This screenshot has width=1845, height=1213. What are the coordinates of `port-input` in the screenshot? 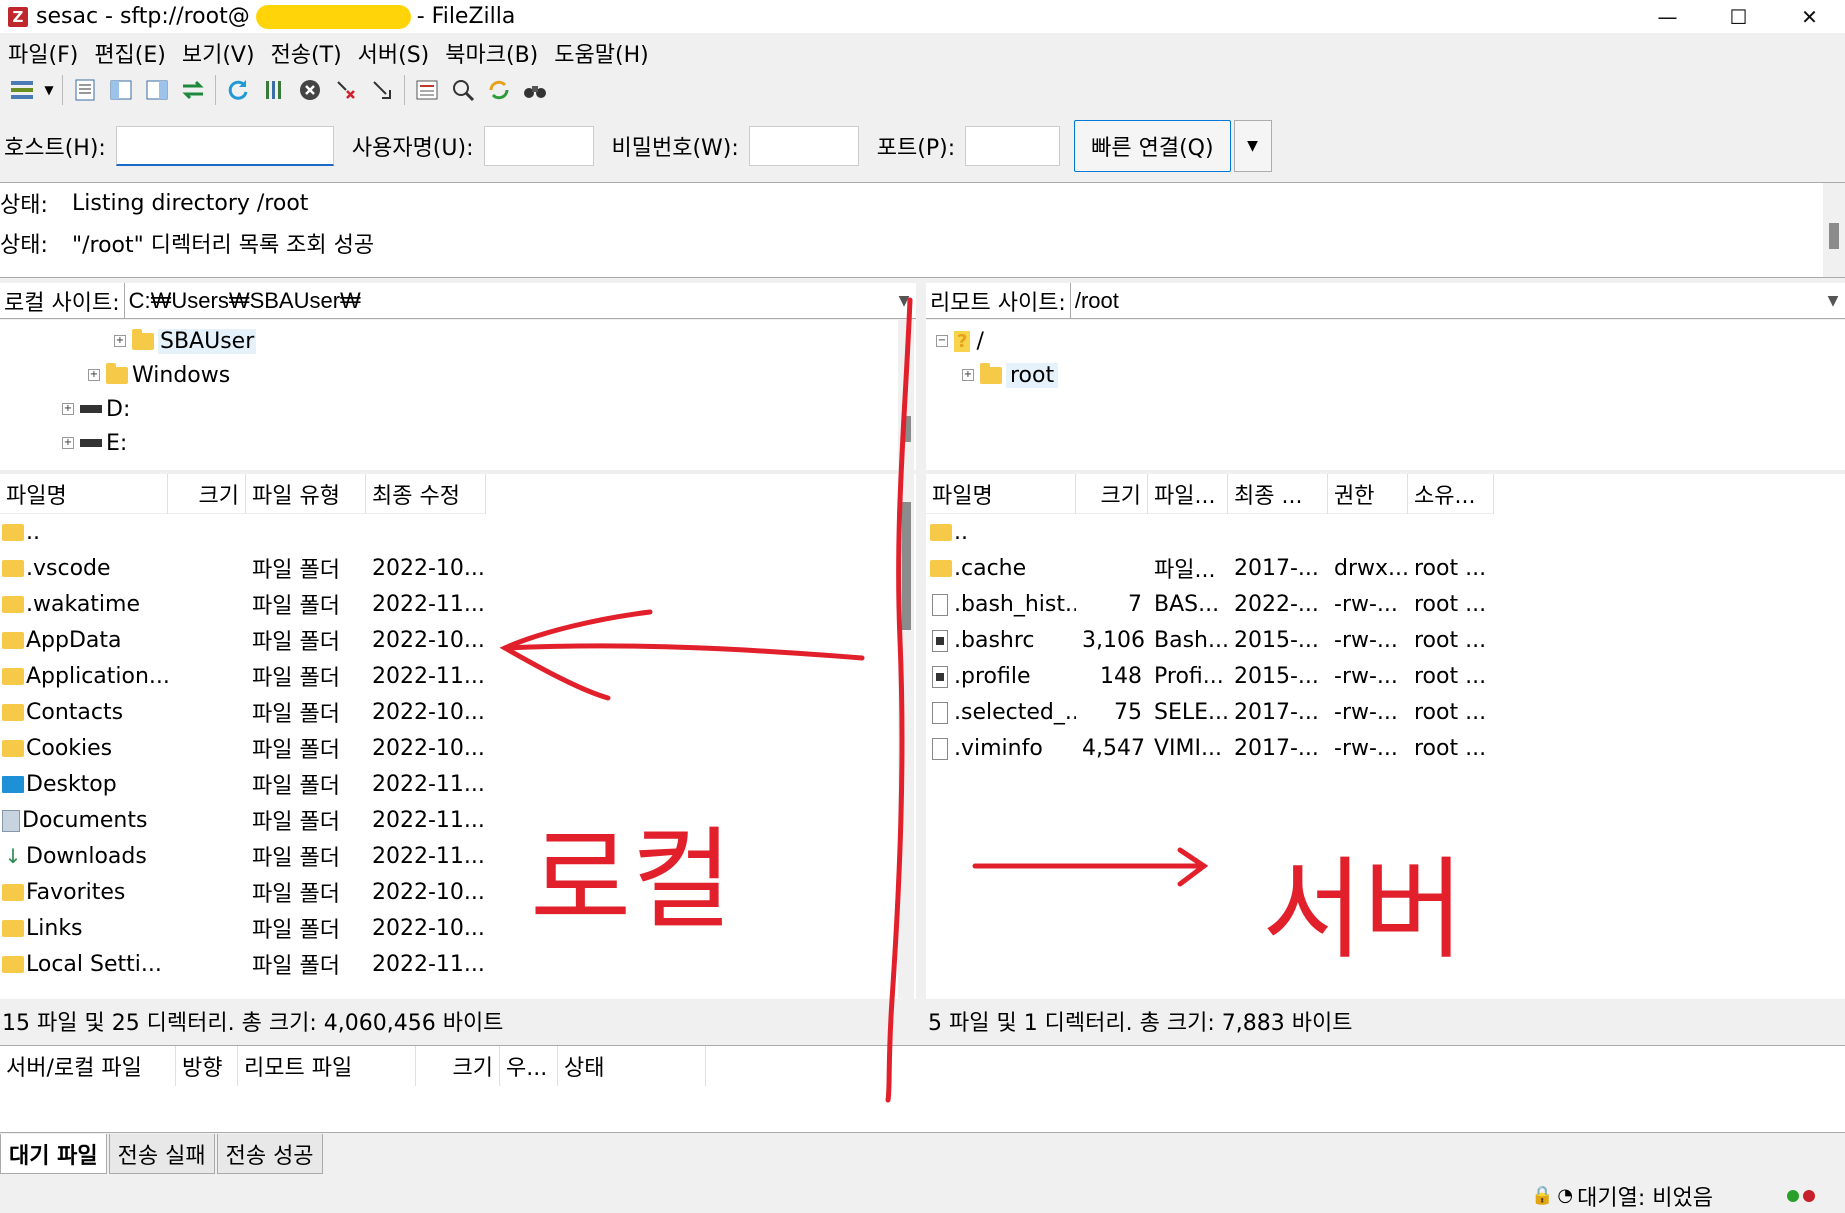 It's located at (1013, 146).